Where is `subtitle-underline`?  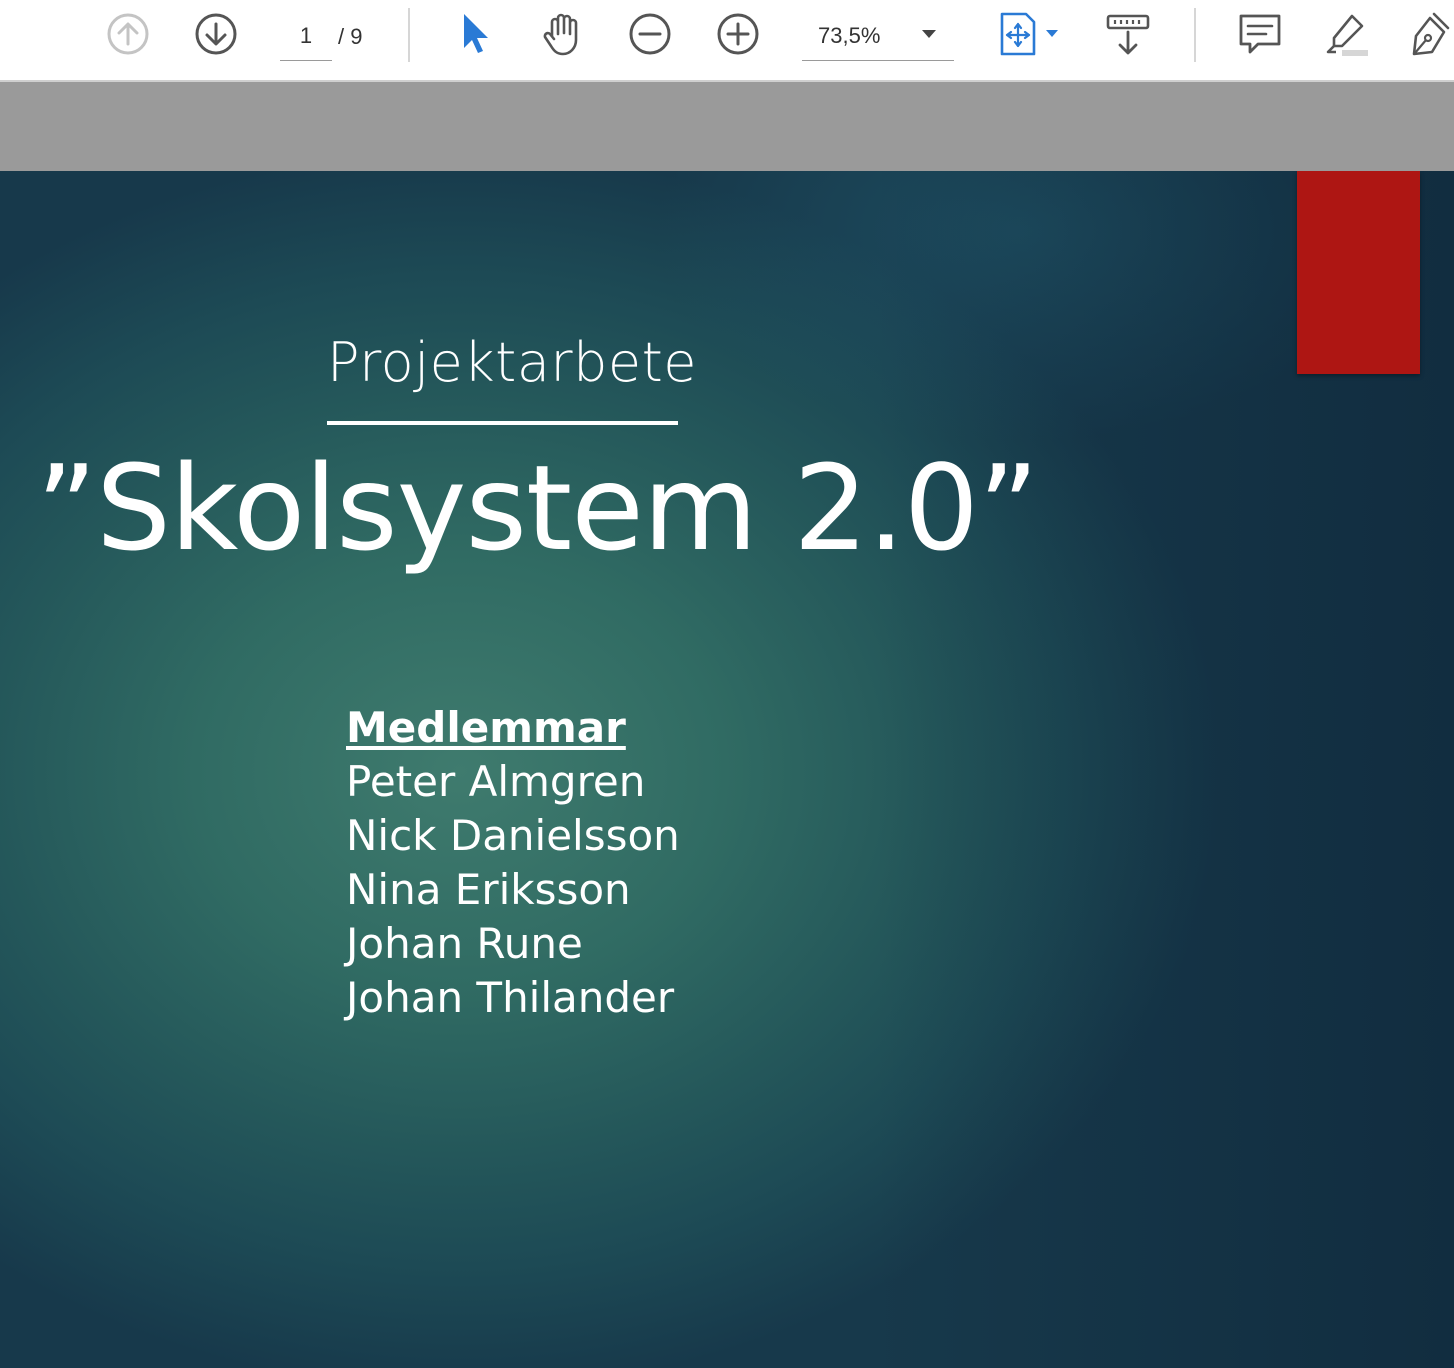
subtitle-underline is located at coordinates (502, 423).